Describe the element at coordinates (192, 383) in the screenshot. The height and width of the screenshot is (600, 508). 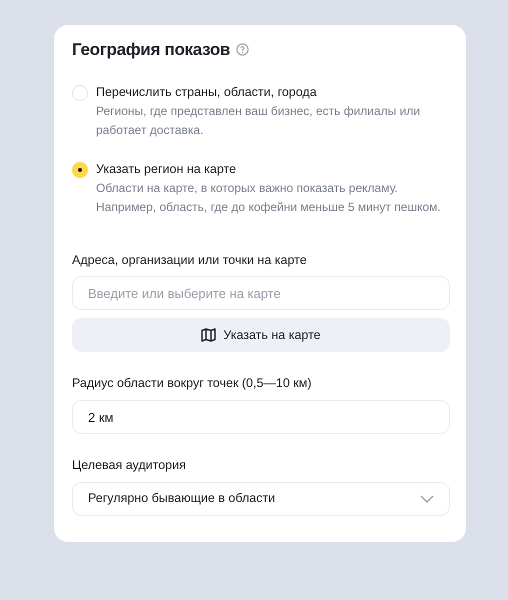
I see `field-label: Радиус области вокруг точек (0,5—10 км)` at that location.